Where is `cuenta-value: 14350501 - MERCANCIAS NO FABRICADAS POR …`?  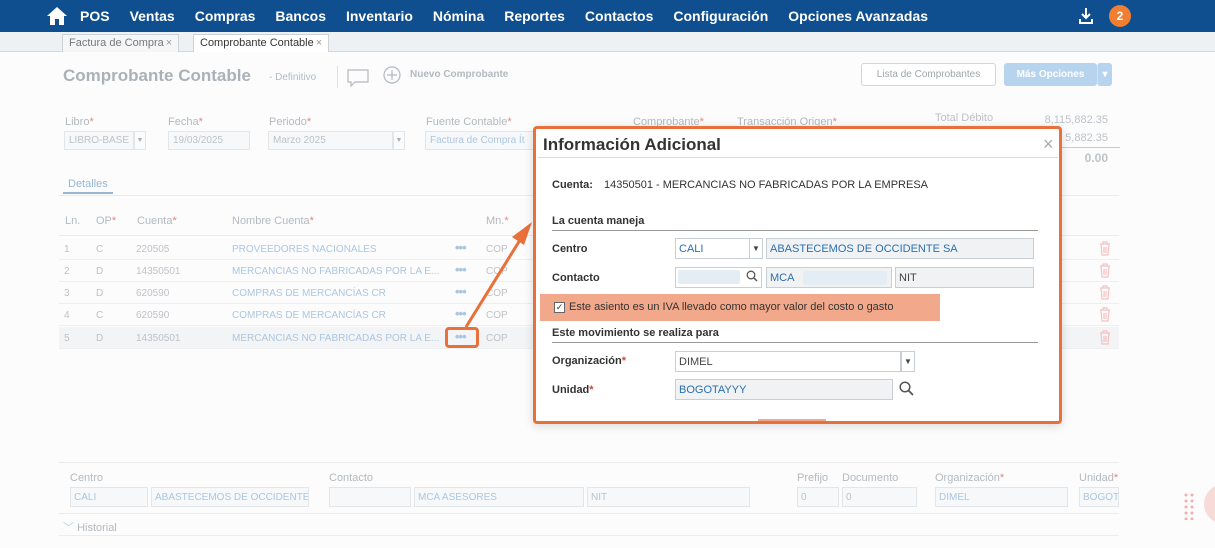 cuenta-value: 14350501 - MERCANCIAS NO FABRICADAS POR … is located at coordinates (766, 185).